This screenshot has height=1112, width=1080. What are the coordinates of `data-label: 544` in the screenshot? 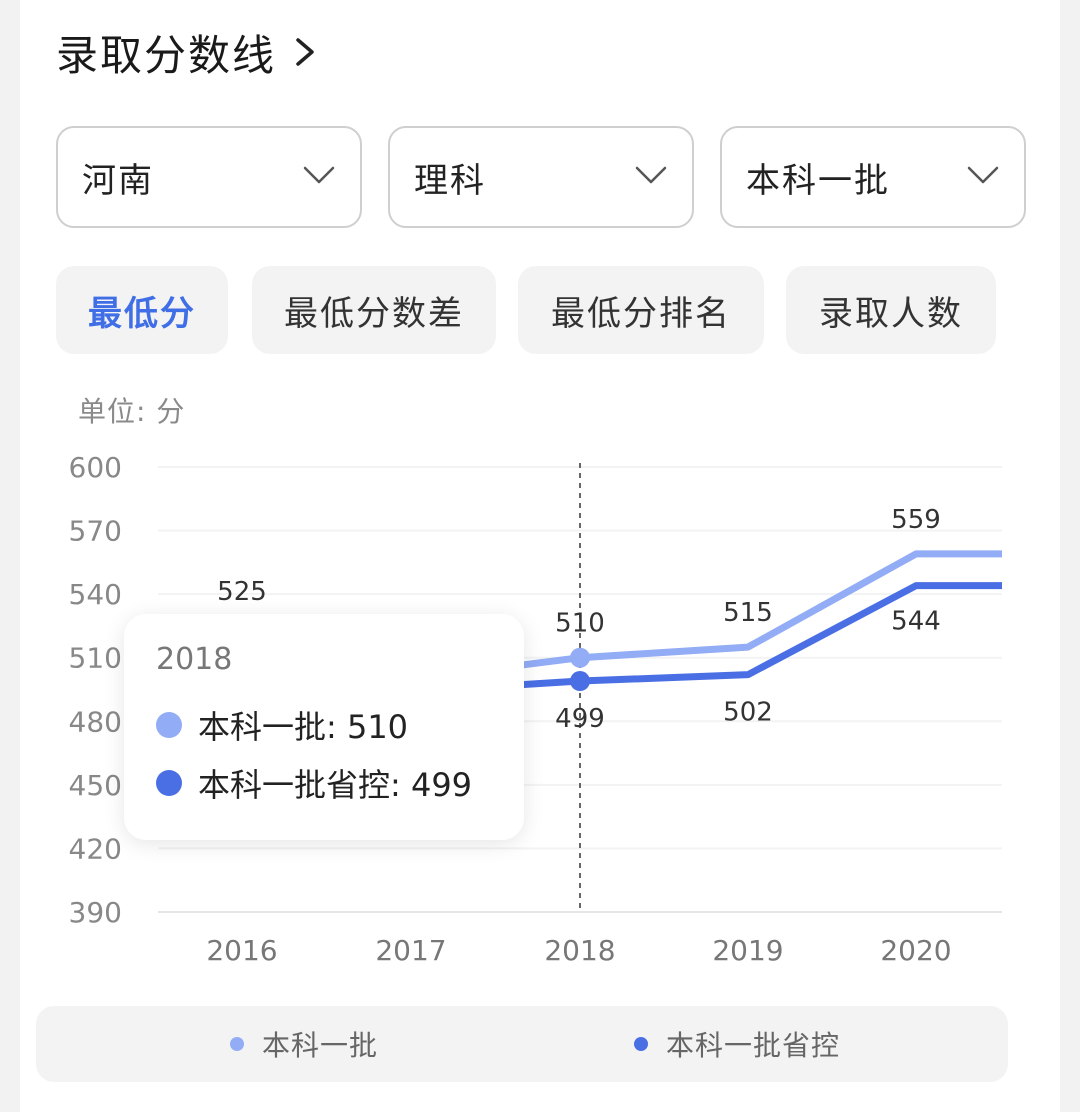 It's located at (916, 622).